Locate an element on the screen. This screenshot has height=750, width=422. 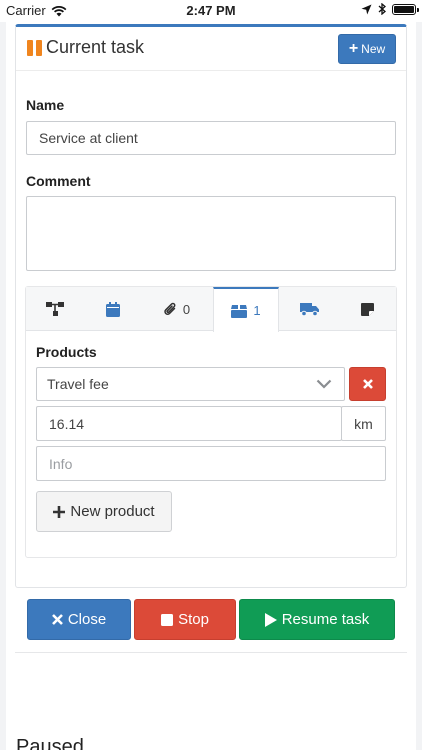
products-count: 1 is located at coordinates (257, 310).